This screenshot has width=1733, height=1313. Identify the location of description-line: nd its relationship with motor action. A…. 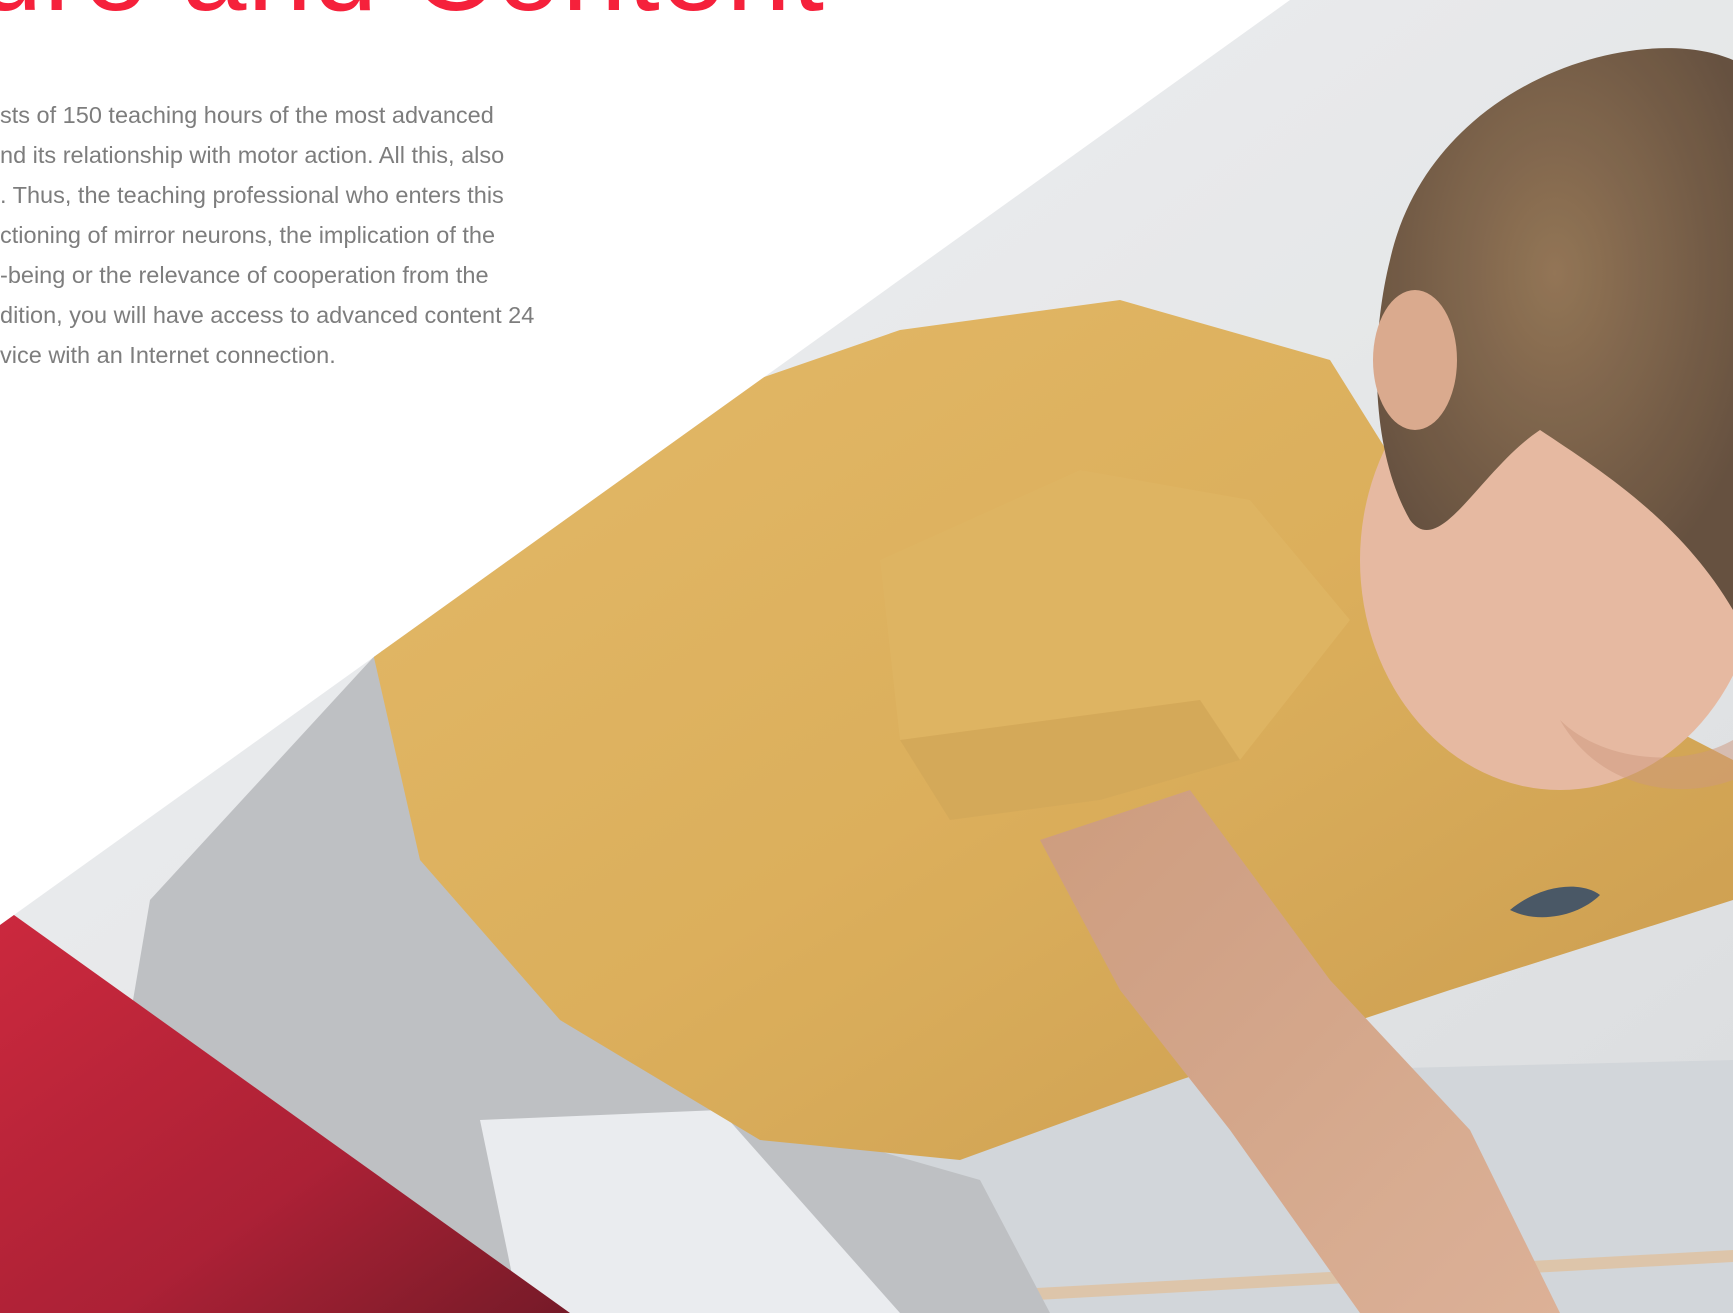
(252, 155).